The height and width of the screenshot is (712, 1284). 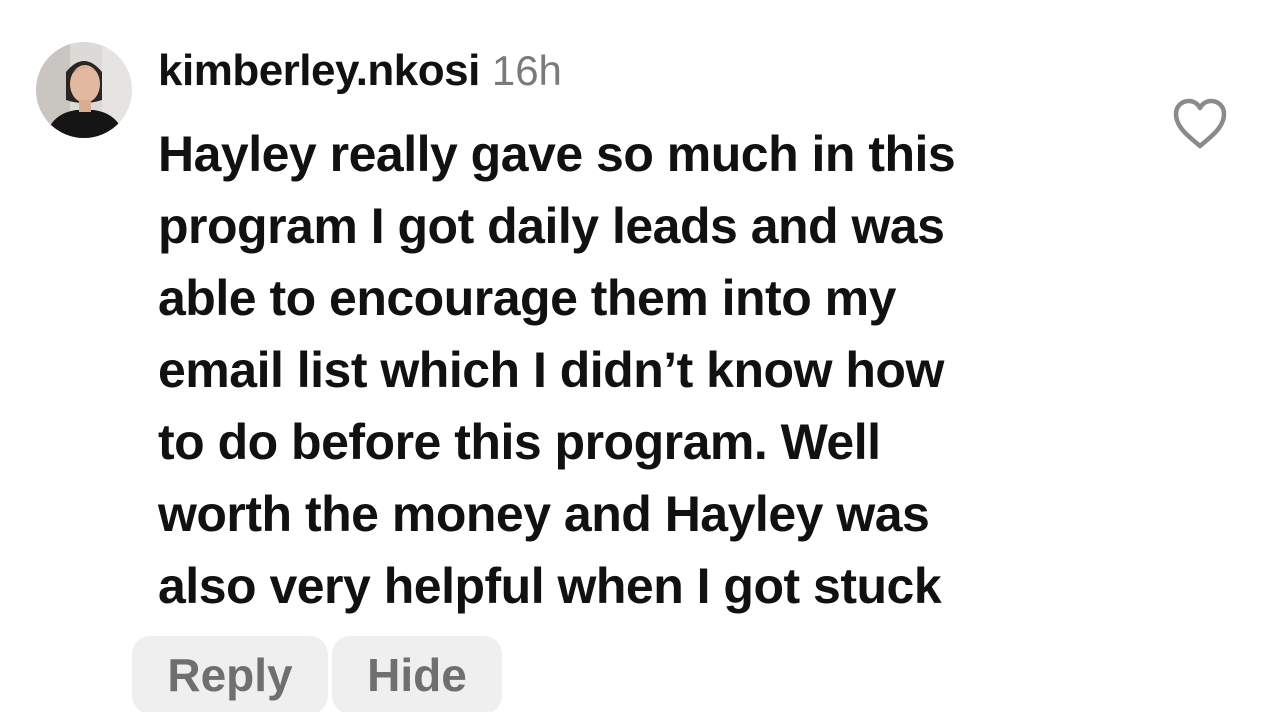 I want to click on heart-outline-icon, so click(x=1200, y=123).